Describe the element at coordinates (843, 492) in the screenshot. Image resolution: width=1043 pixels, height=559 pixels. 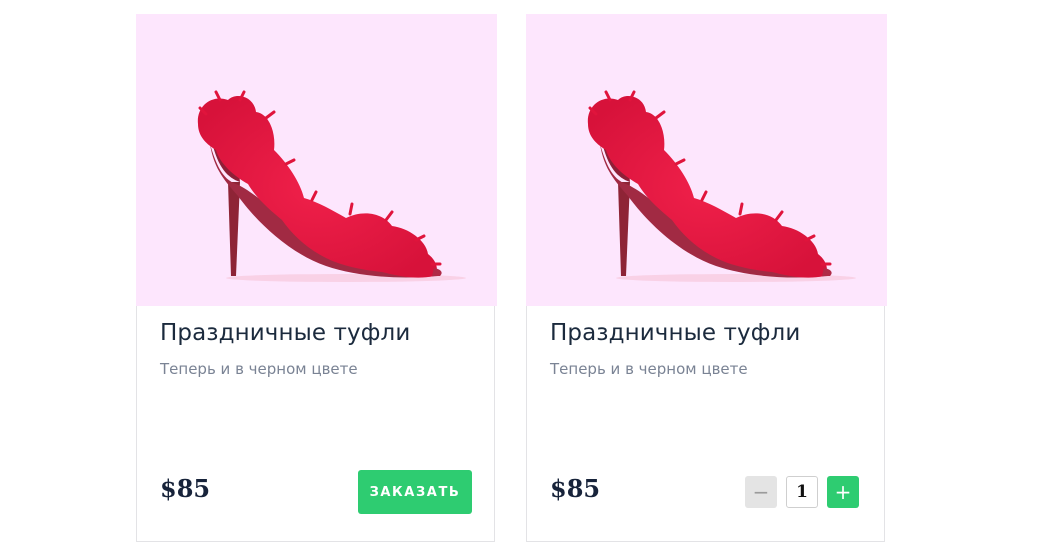
I see `increase-quantity-button: +` at that location.